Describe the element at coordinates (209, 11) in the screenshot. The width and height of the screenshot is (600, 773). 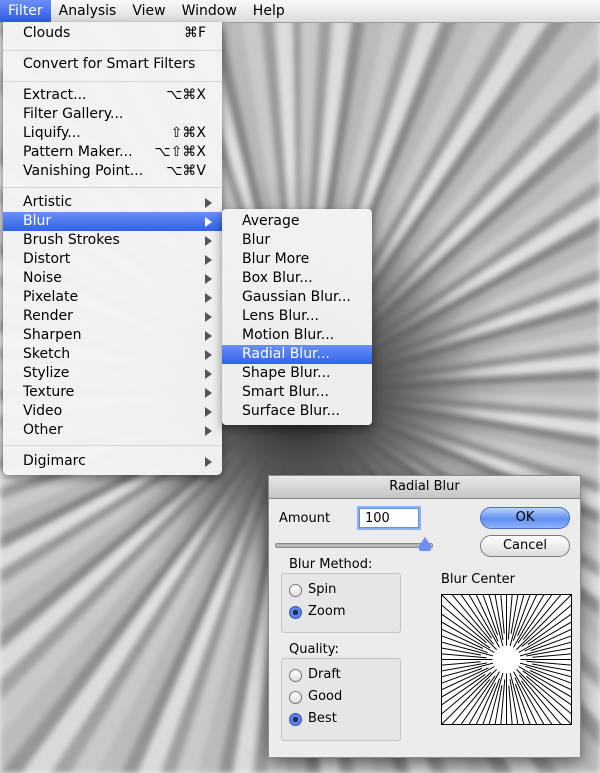
I see `menu-window: Window` at that location.